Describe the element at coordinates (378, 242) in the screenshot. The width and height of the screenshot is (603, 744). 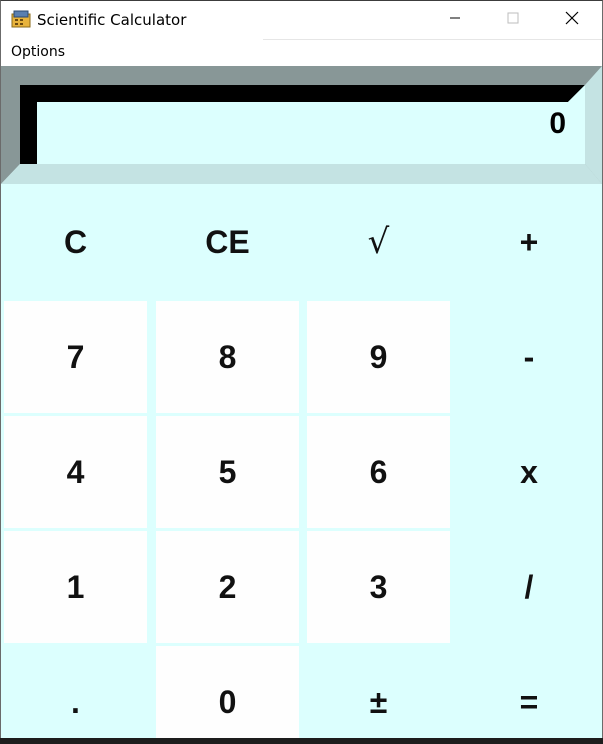
I see `square-root-button: √` at that location.